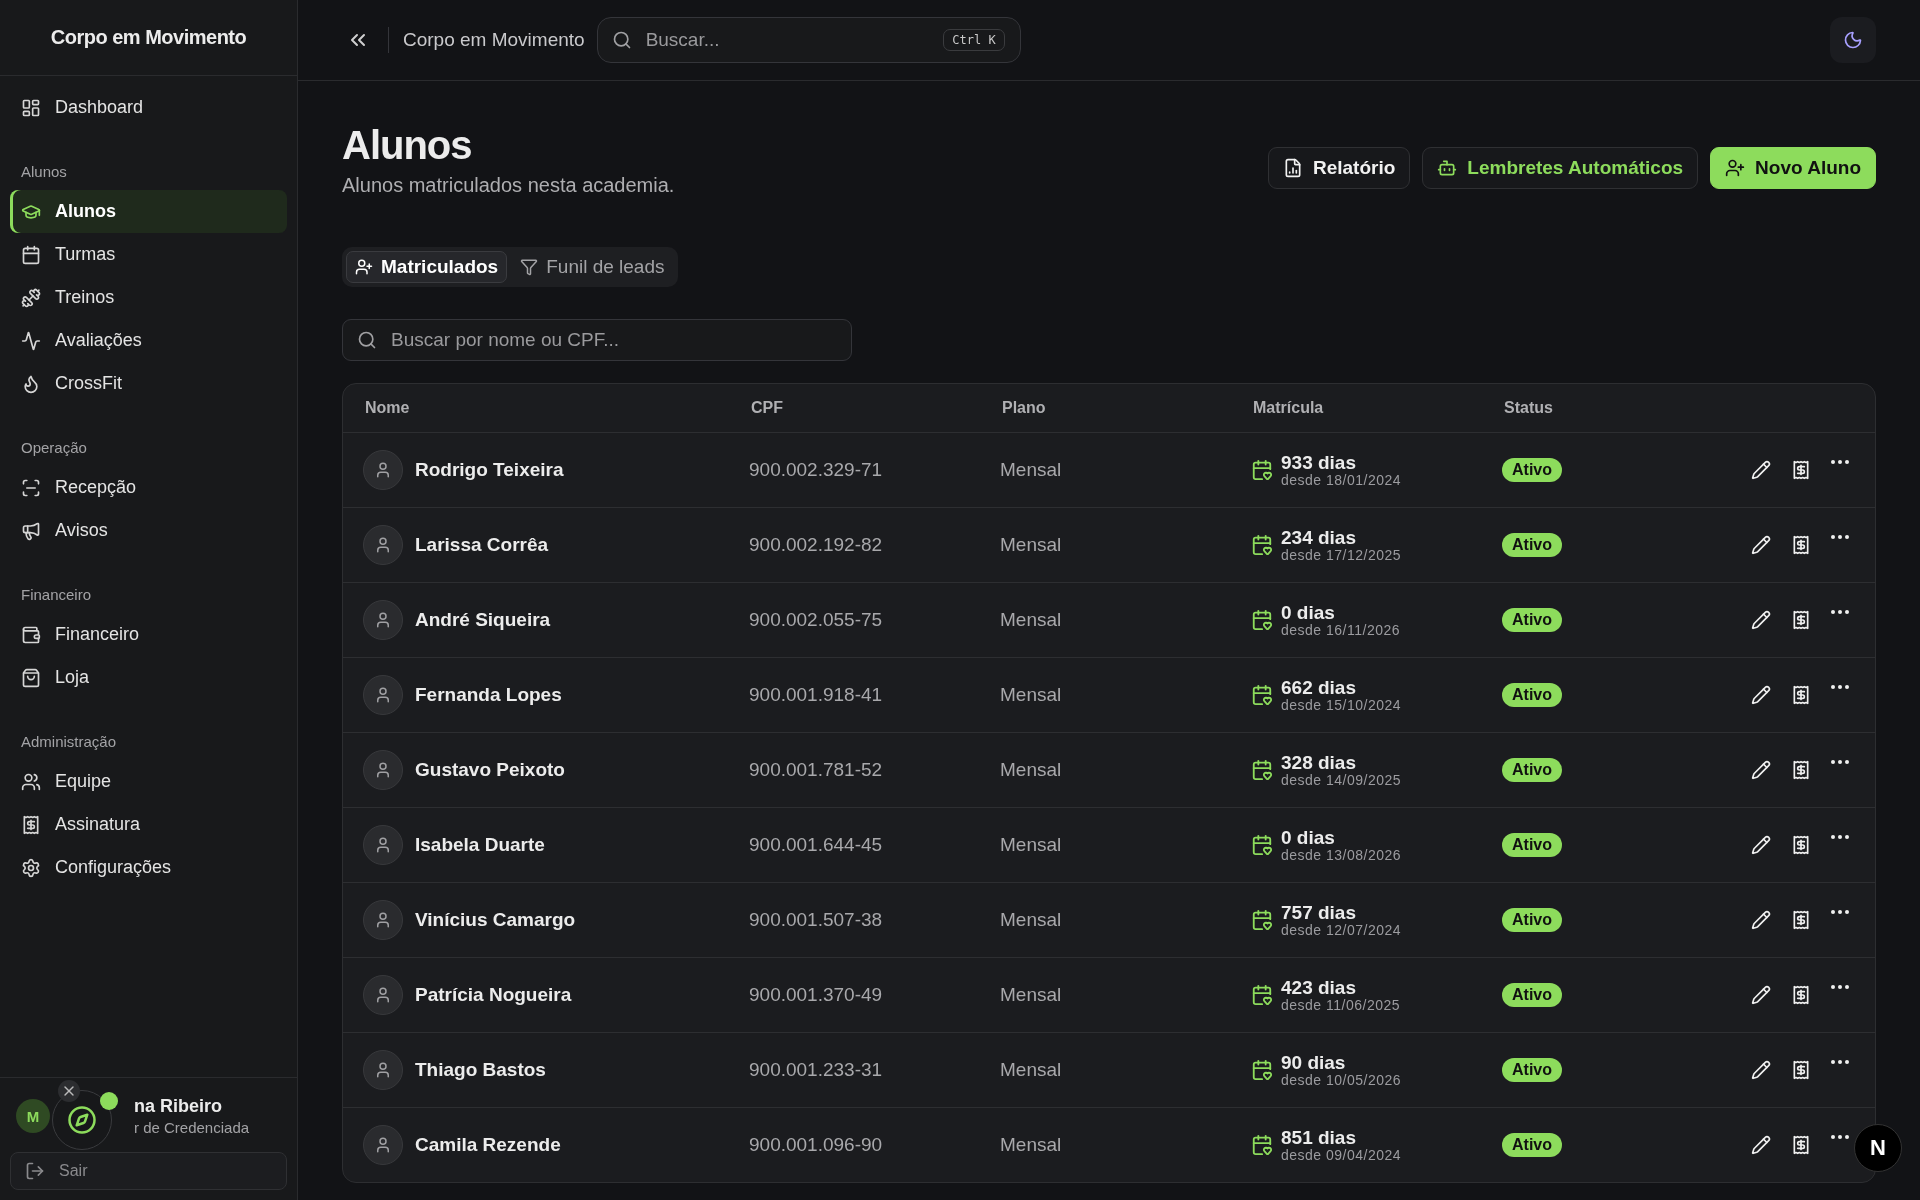 This screenshot has width=1920, height=1200. I want to click on enrollment-date: desde 17/12/2025, so click(1341, 555).